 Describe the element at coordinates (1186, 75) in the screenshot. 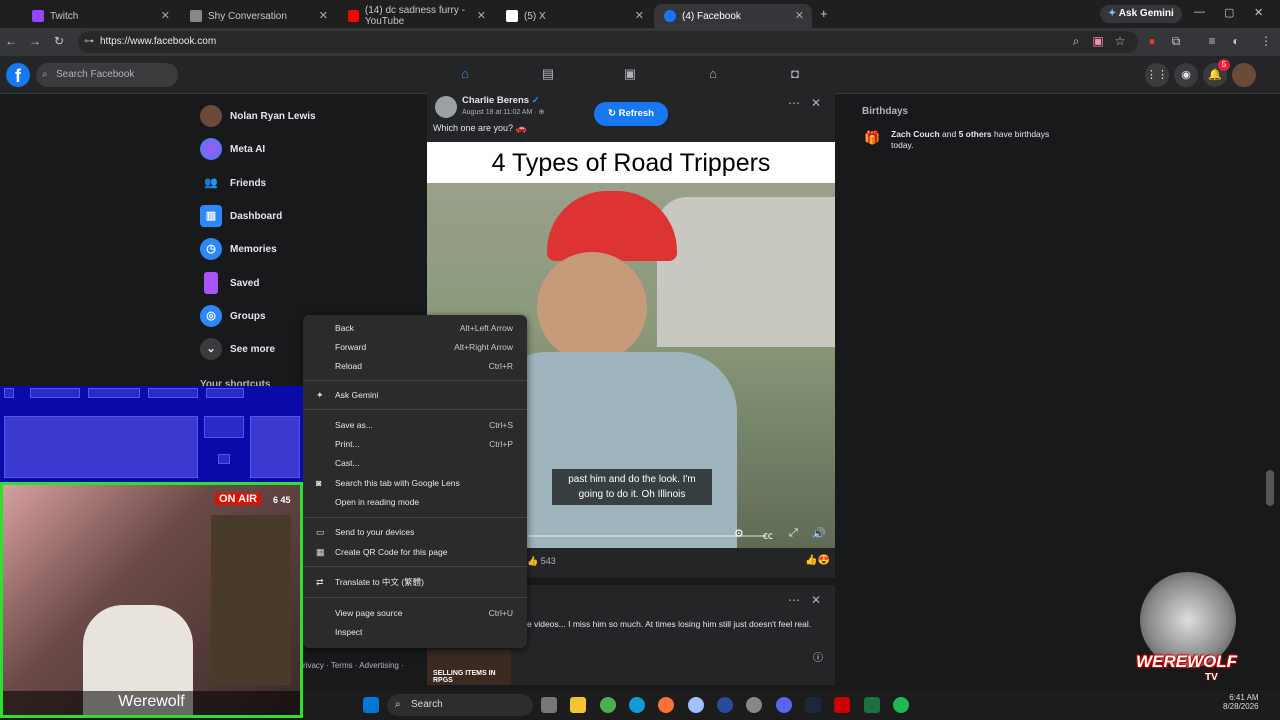

I see `messenger-icon: ◉` at that location.